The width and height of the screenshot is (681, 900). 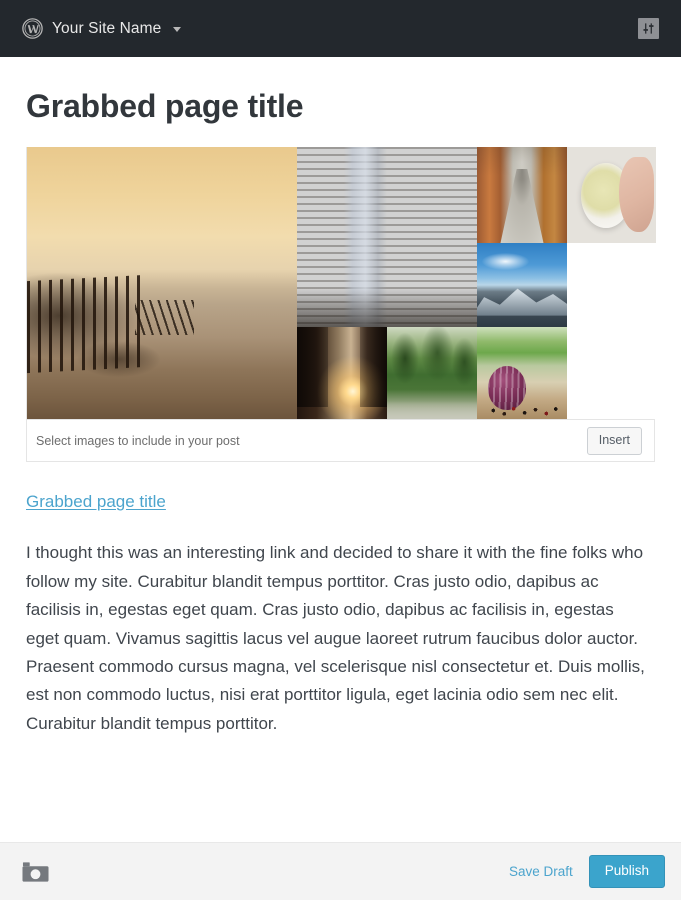 What do you see at coordinates (432, 373) in the screenshot?
I see `thumb-green-forest` at bounding box center [432, 373].